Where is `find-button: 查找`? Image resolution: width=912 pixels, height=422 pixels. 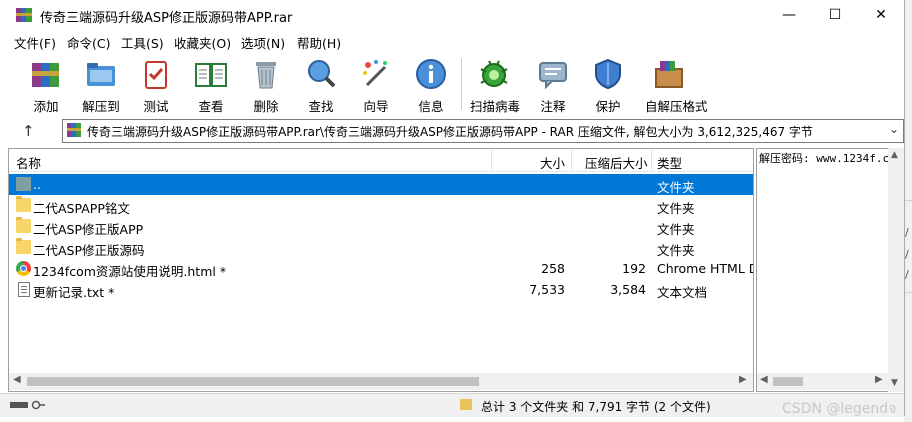 find-button: 查找 is located at coordinates (321, 84).